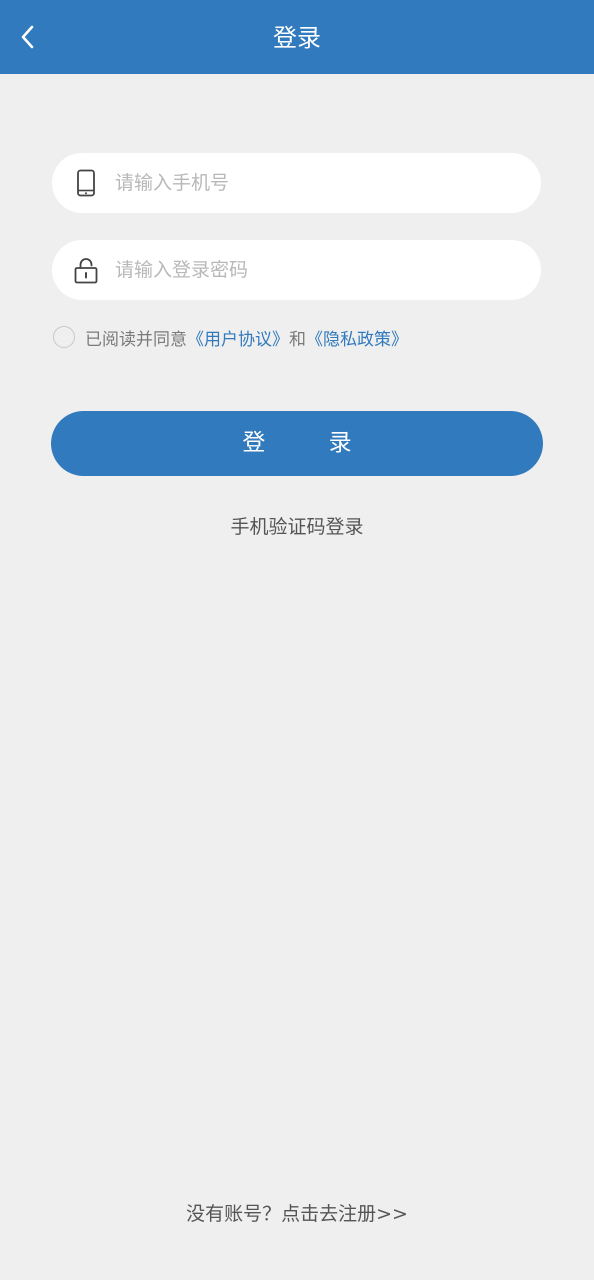 The height and width of the screenshot is (1280, 594). Describe the element at coordinates (297, 1212) in the screenshot. I see `register-link: 没有账号？点击去注册>>` at that location.